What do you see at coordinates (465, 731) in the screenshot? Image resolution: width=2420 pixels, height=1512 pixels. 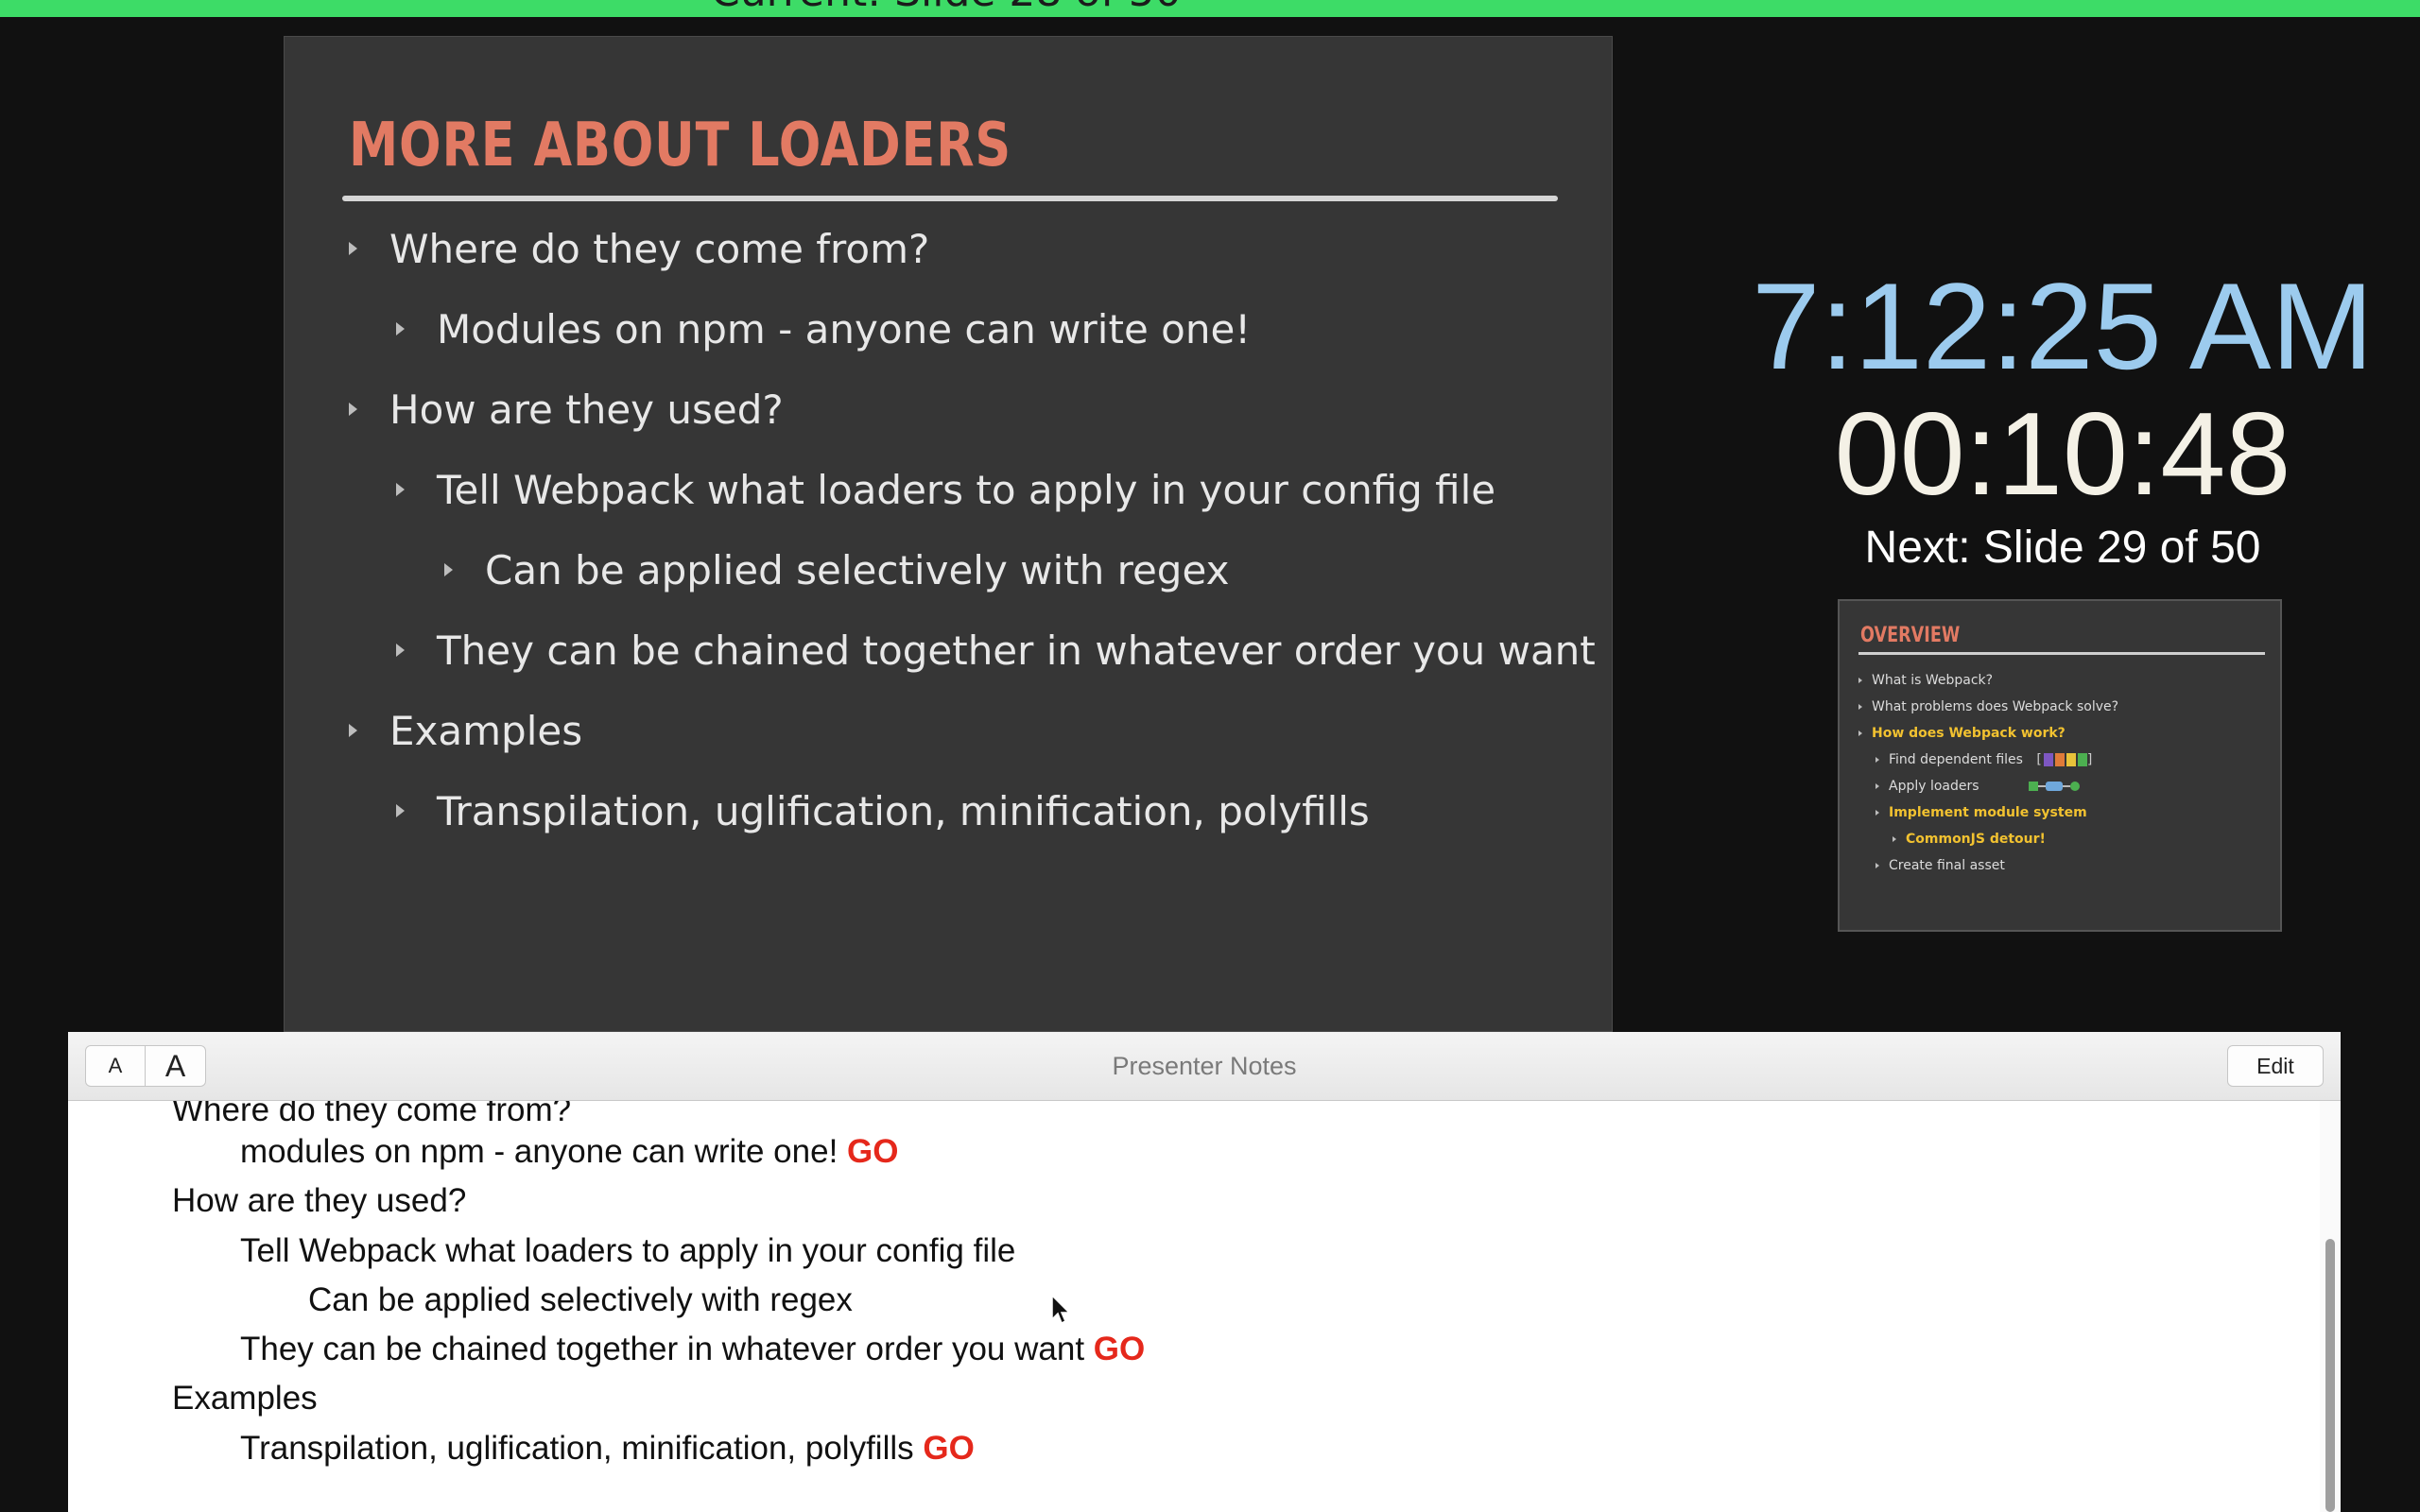 I see `slide-bullet: Examples` at bounding box center [465, 731].